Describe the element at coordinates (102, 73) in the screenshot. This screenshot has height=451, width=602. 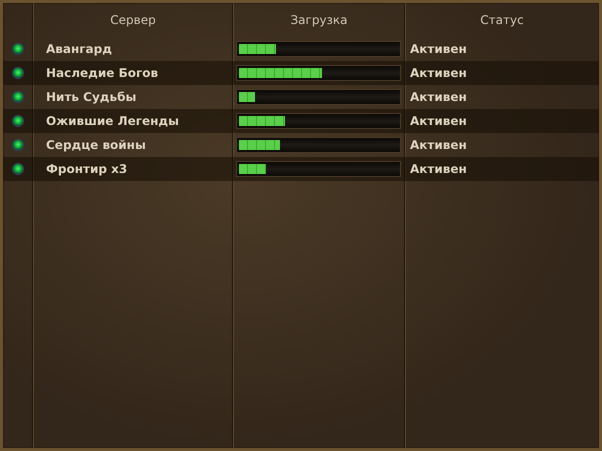
I see `server-name: Наследие Богов` at that location.